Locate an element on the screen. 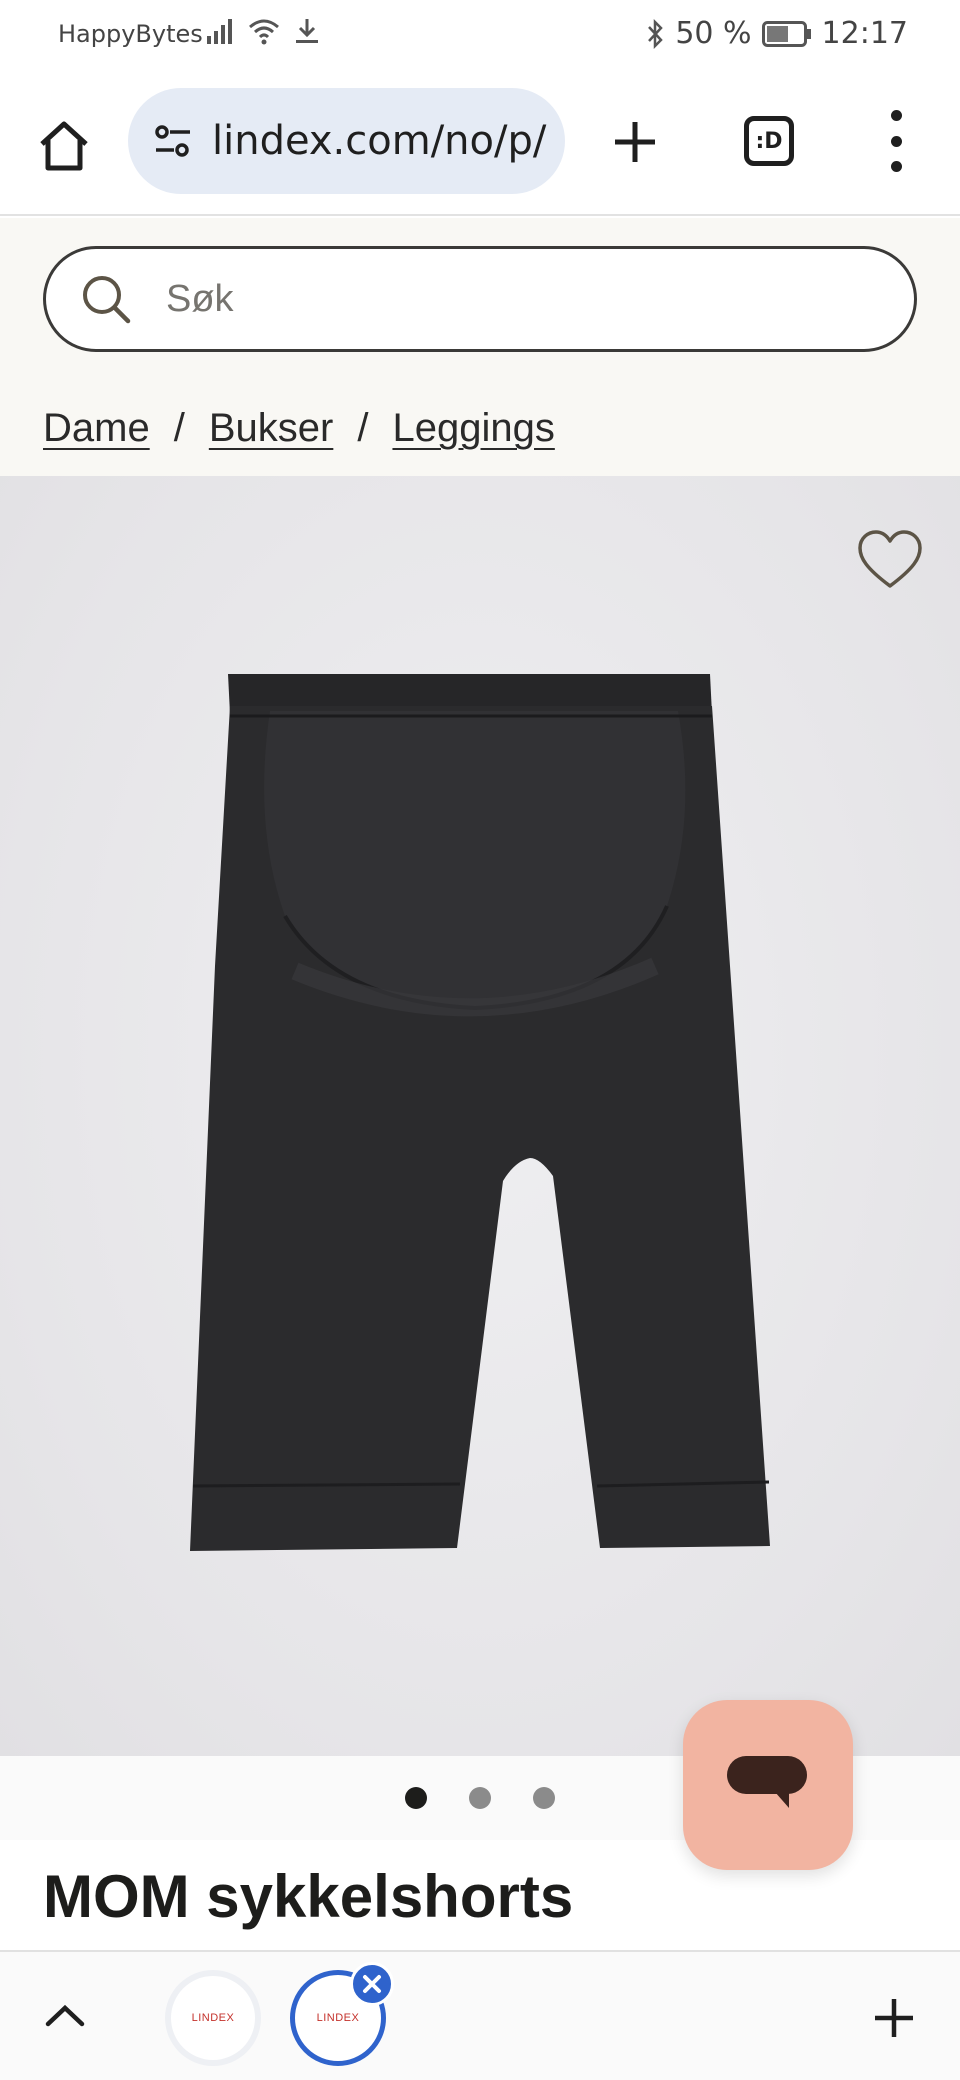 The width and height of the screenshot is (960, 2080). bluetooth-icon is located at coordinates (656, 33).